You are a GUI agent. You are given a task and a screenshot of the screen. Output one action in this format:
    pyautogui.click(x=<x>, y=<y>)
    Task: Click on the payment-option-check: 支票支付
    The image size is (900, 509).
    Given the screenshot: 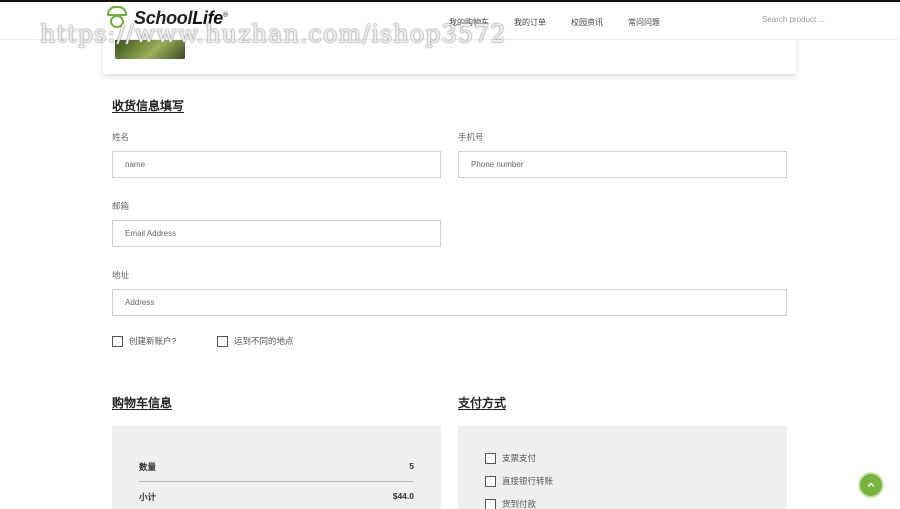 What is the action you would take?
    pyautogui.click(x=510, y=458)
    